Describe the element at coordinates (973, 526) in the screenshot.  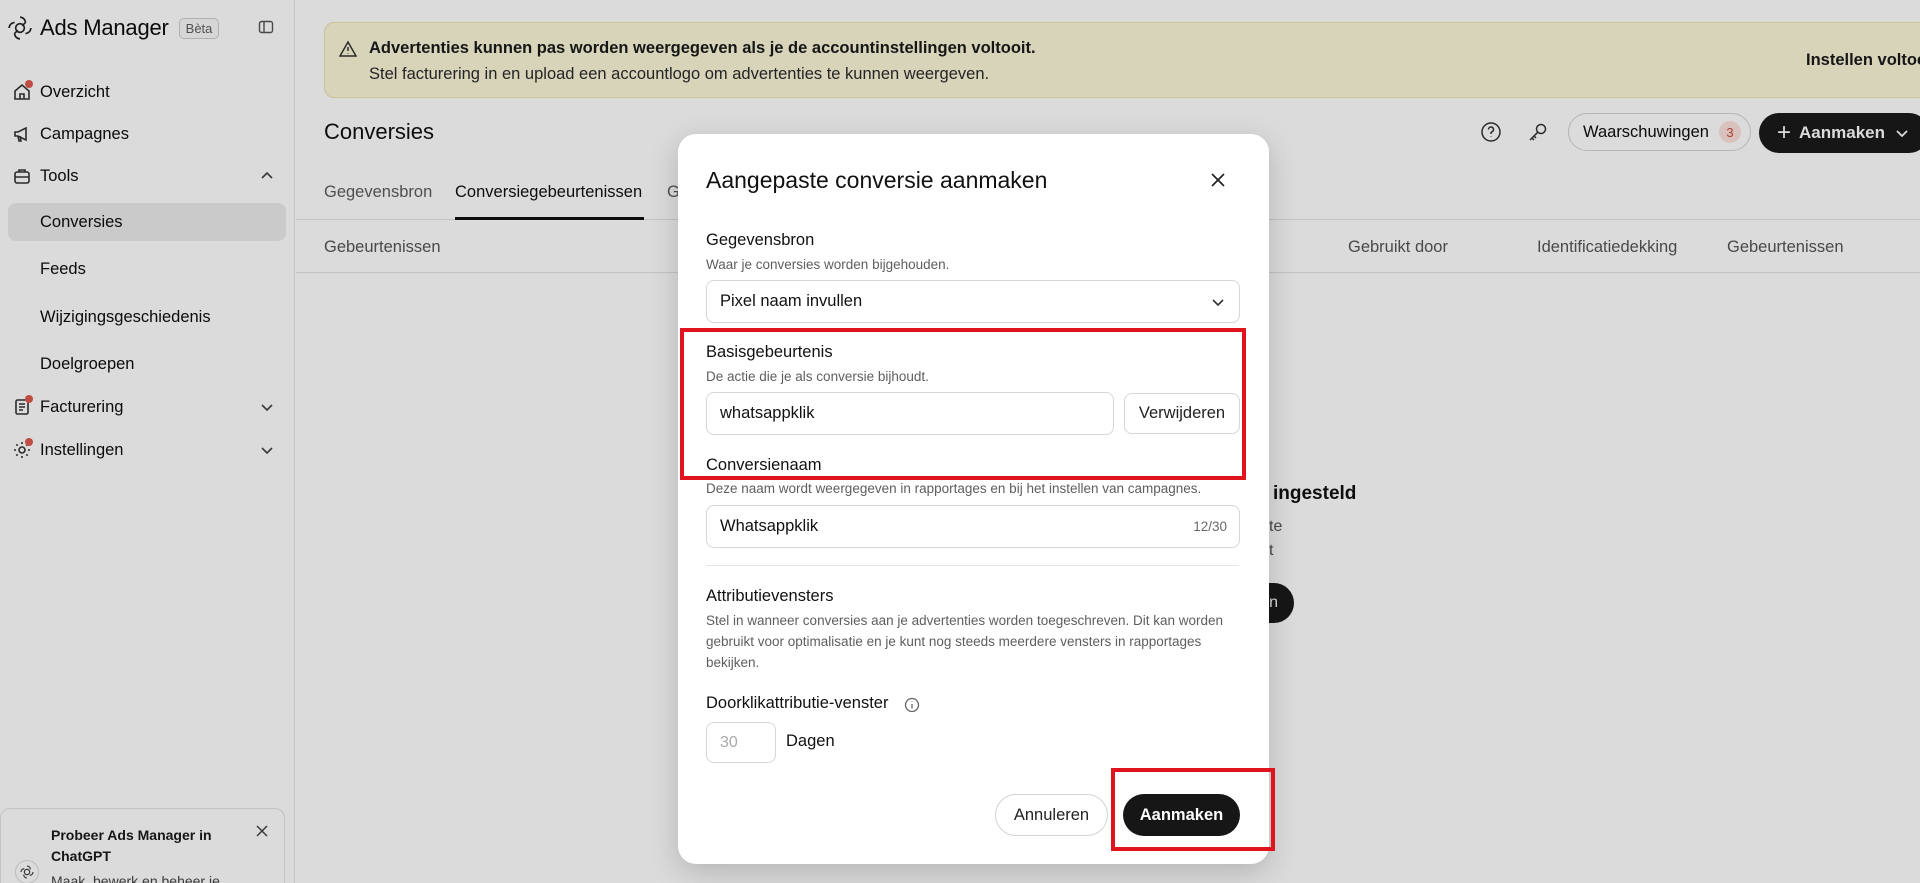
I see `conversion-name-input: Whatsappklik 12/30` at that location.